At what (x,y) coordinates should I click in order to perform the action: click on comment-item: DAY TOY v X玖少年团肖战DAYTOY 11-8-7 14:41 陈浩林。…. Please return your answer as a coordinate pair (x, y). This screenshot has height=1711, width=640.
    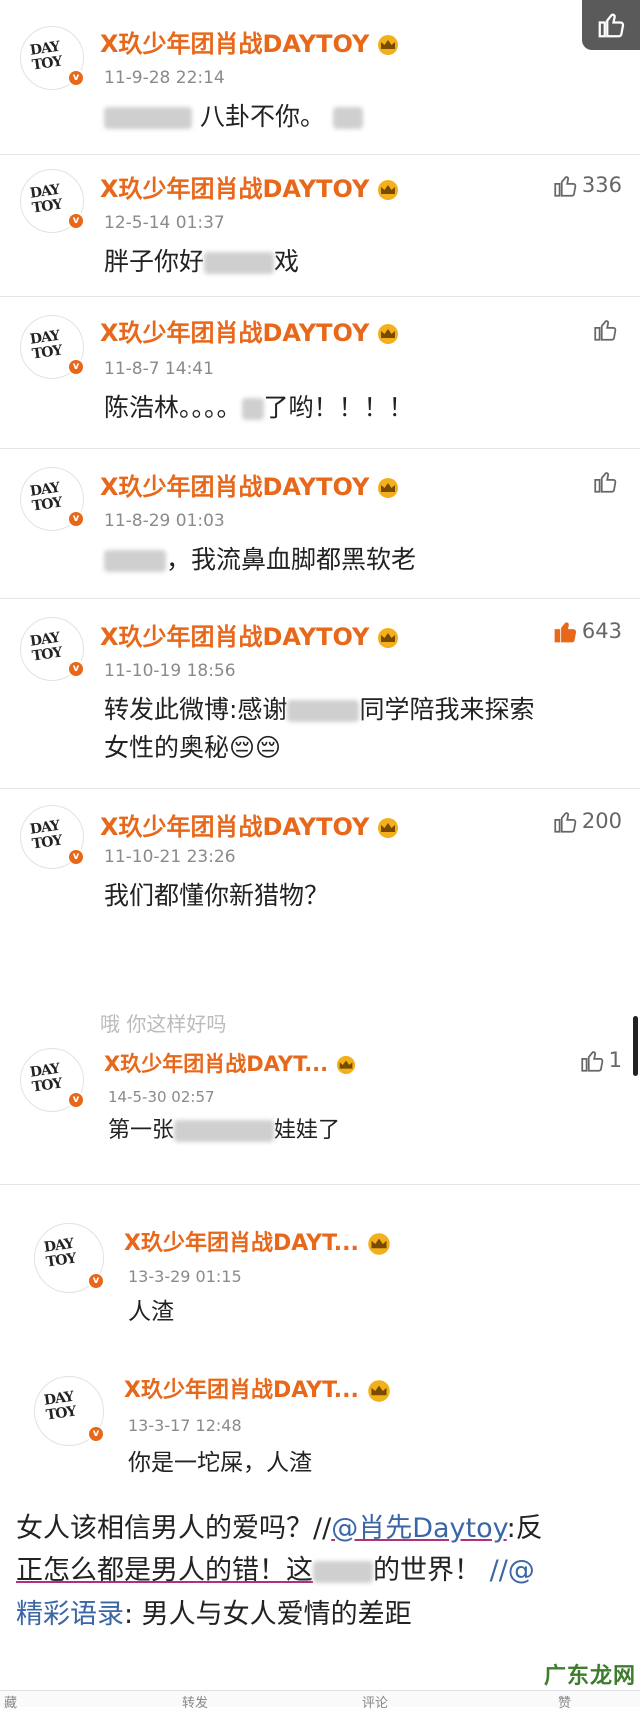
    Looking at the image, I should click on (320, 373).